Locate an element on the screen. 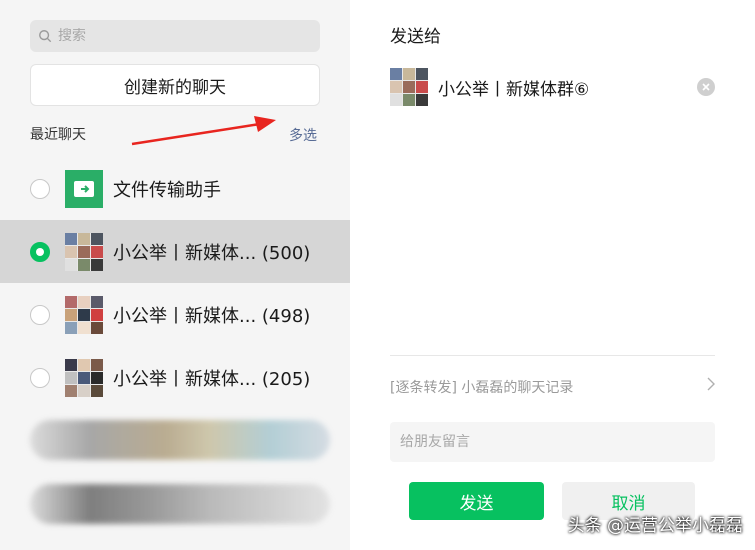 This screenshot has height=550, width=755. remove-target-button is located at coordinates (706, 87).